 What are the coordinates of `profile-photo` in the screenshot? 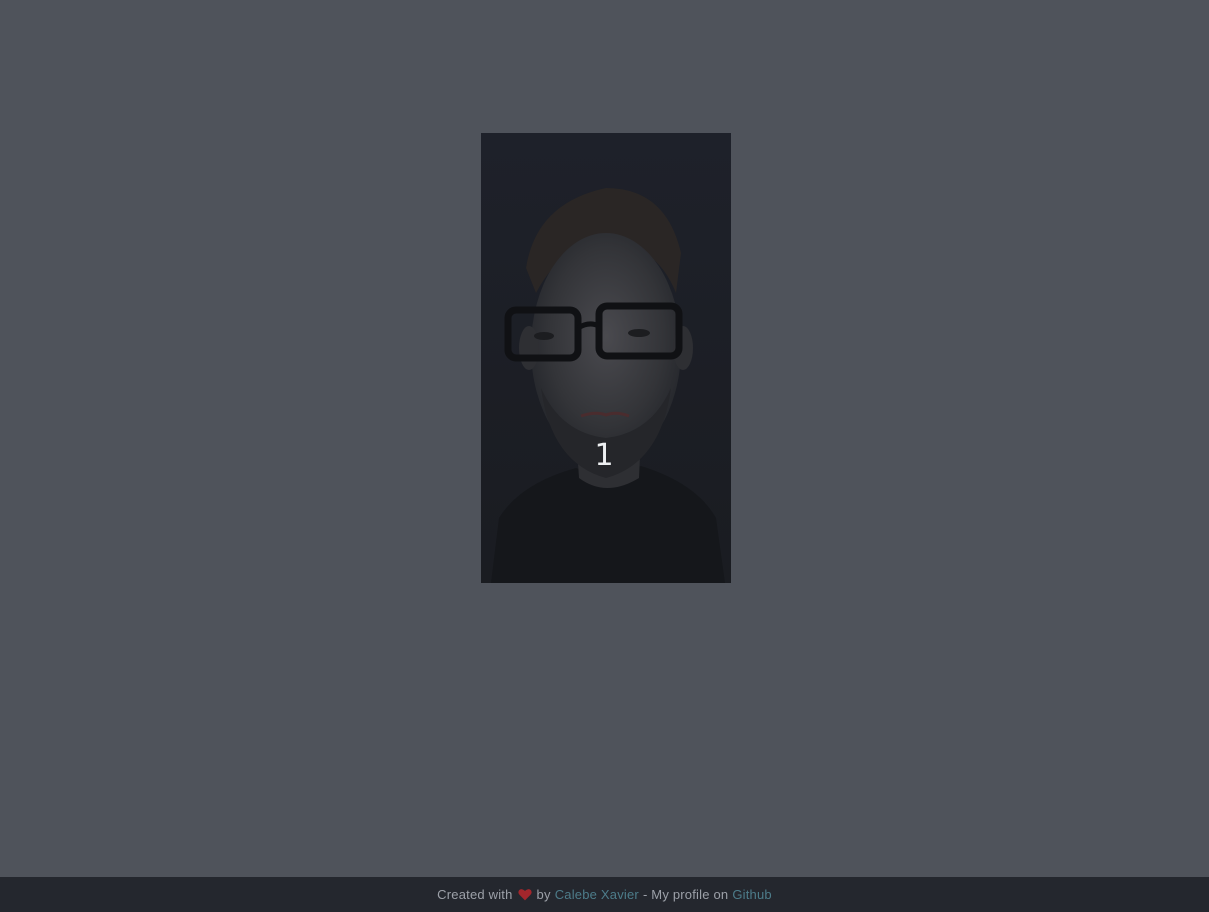 It's located at (606, 358).